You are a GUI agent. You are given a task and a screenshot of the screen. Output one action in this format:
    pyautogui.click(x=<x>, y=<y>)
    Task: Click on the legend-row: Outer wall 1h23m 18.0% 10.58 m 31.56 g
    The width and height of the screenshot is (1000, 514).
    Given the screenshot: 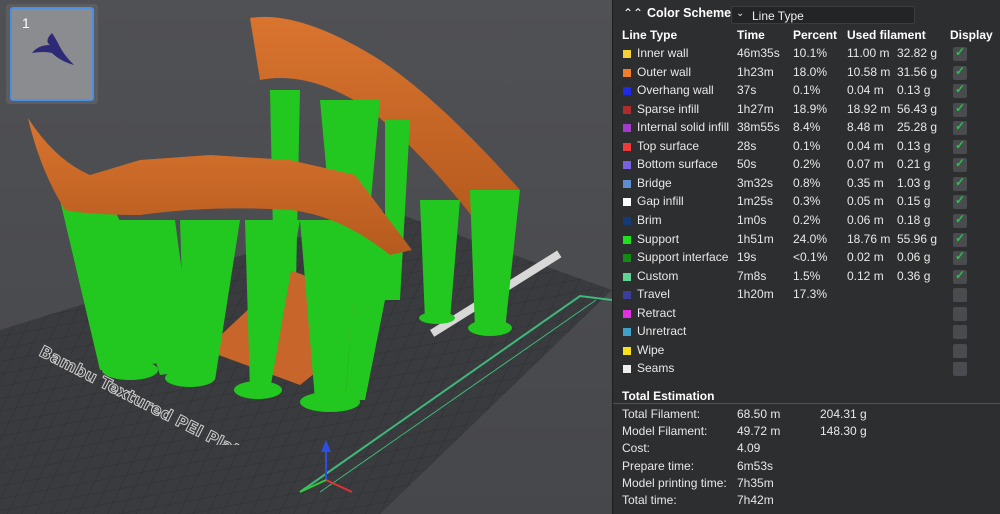 What is the action you would take?
    pyautogui.click(x=806, y=73)
    